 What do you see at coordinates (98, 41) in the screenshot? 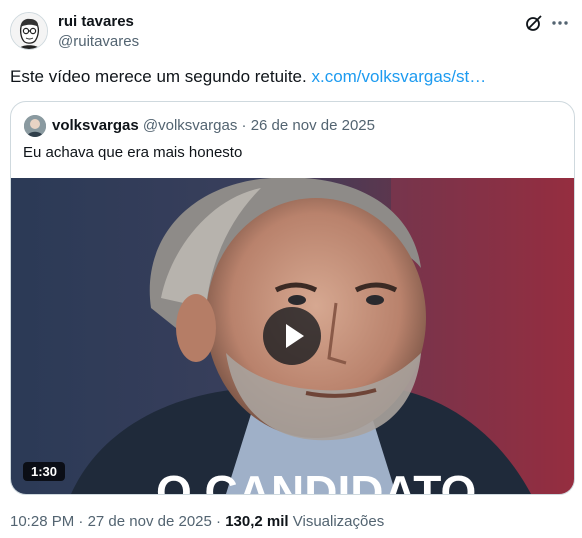
I see `author-handle: @ruitavares` at bounding box center [98, 41].